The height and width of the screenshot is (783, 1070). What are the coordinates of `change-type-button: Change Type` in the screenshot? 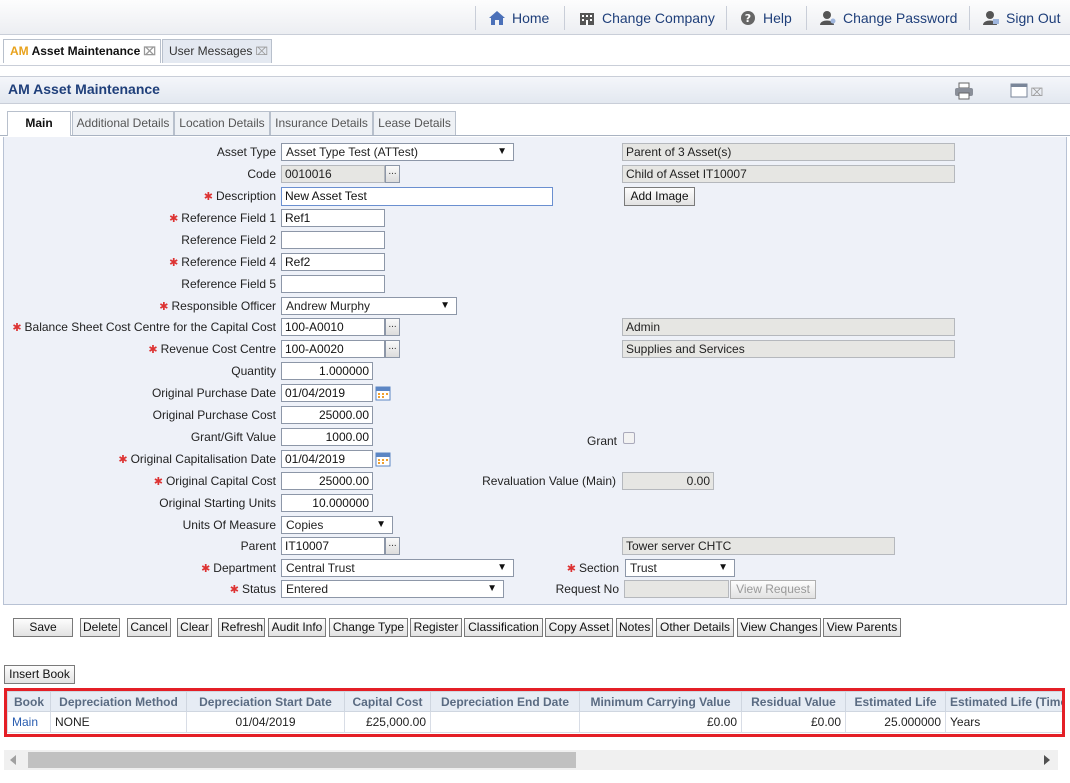 It's located at (368, 627).